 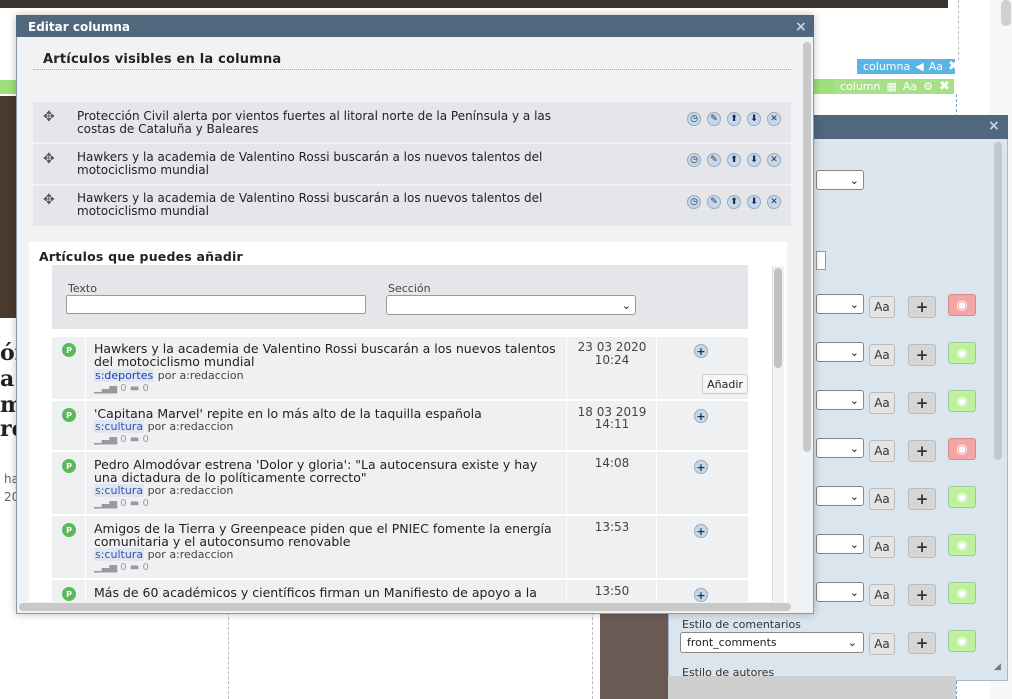 I want to click on column-toolbar: columna ◀ Aa ✖, so click(x=908, y=66).